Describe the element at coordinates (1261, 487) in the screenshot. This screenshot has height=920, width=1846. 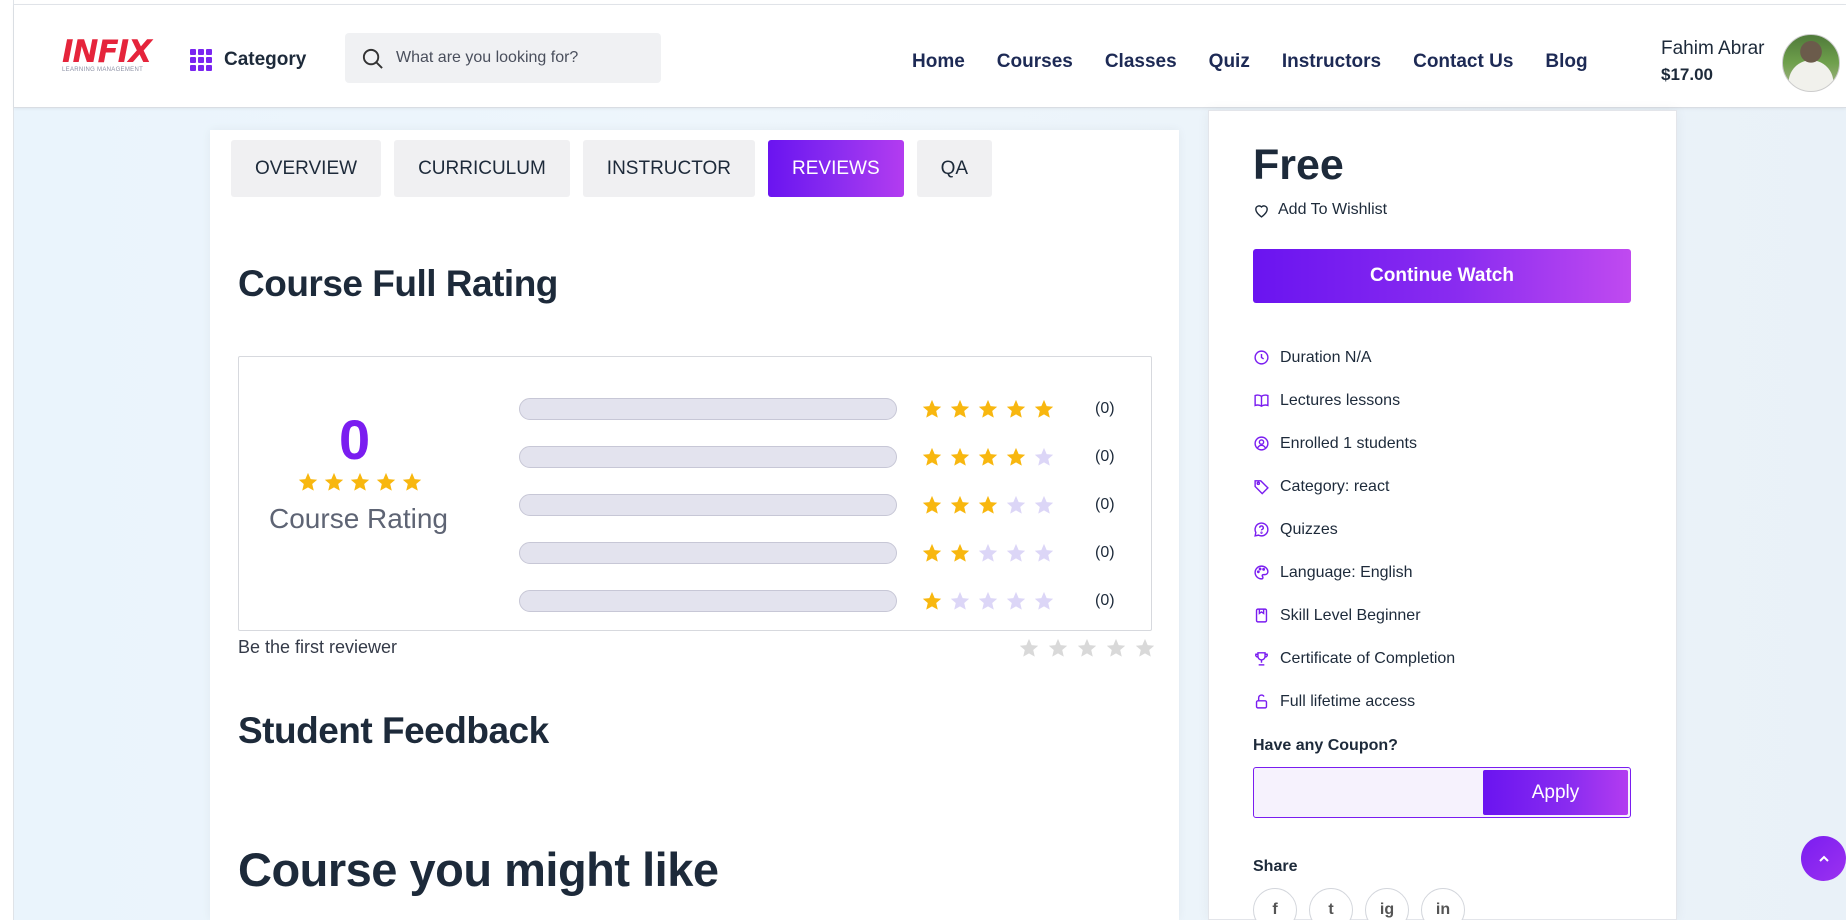
I see `tag-icon` at that location.